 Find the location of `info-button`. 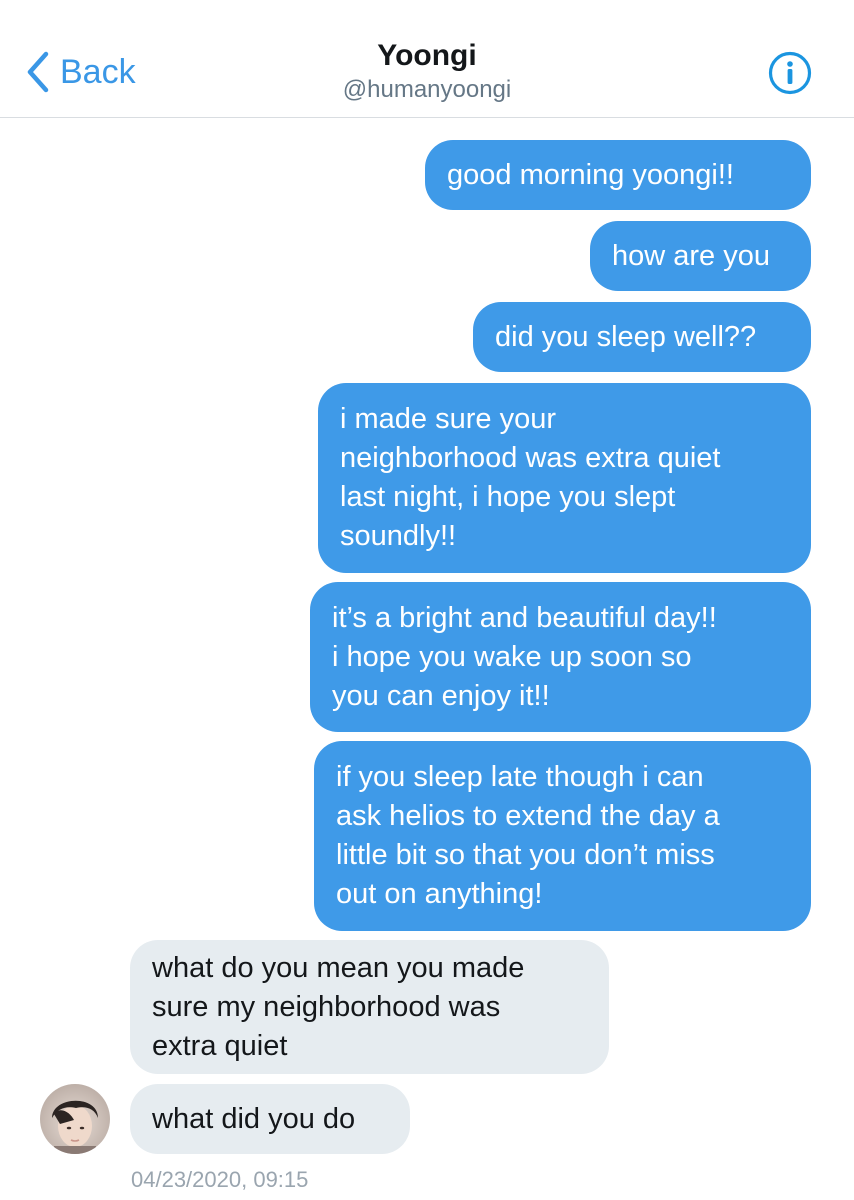

info-button is located at coordinates (790, 73).